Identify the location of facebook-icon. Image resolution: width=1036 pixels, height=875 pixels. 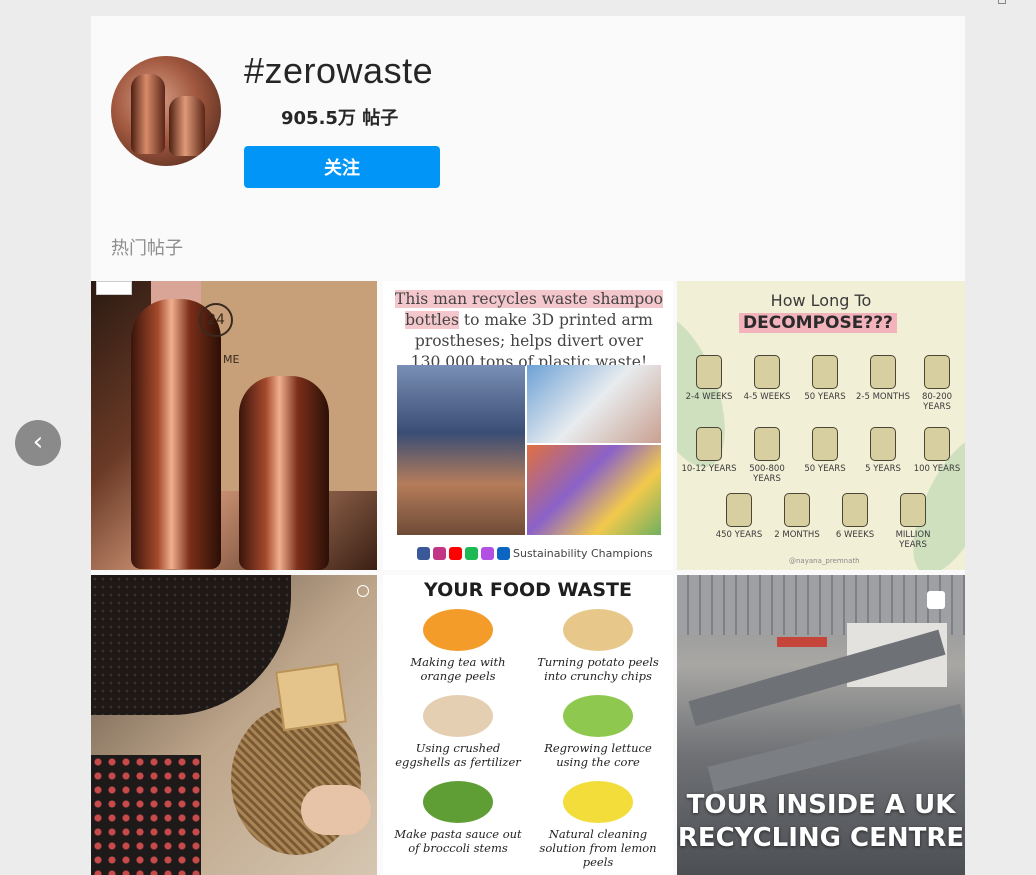
(423, 553).